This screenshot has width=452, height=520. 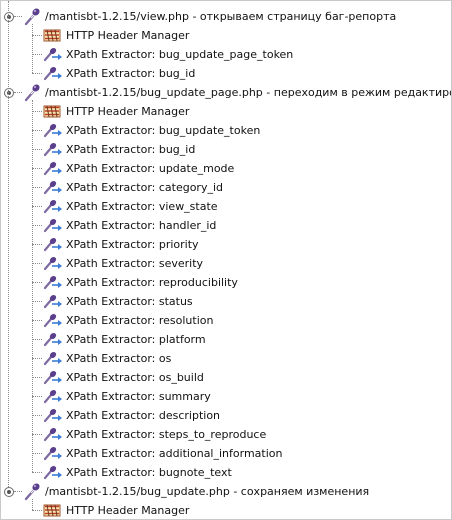 I want to click on tree-node-xpath-extractor: XPath Extractor: bug_update_page_token, so click(x=226, y=54).